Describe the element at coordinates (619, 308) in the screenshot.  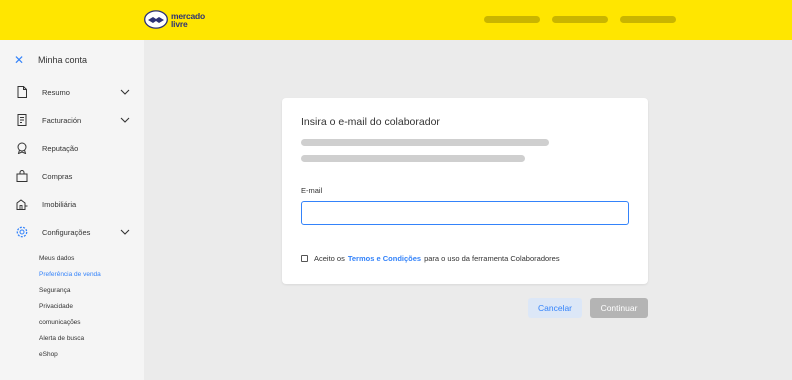
I see `continue-button: Continuar` at that location.